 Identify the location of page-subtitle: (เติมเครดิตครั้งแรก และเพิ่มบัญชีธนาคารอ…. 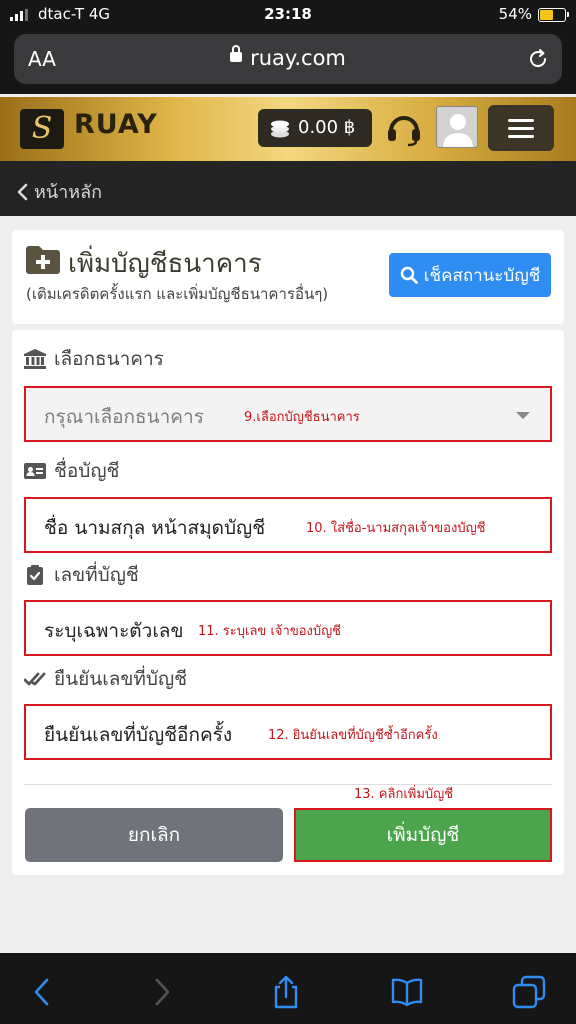
(177, 294).